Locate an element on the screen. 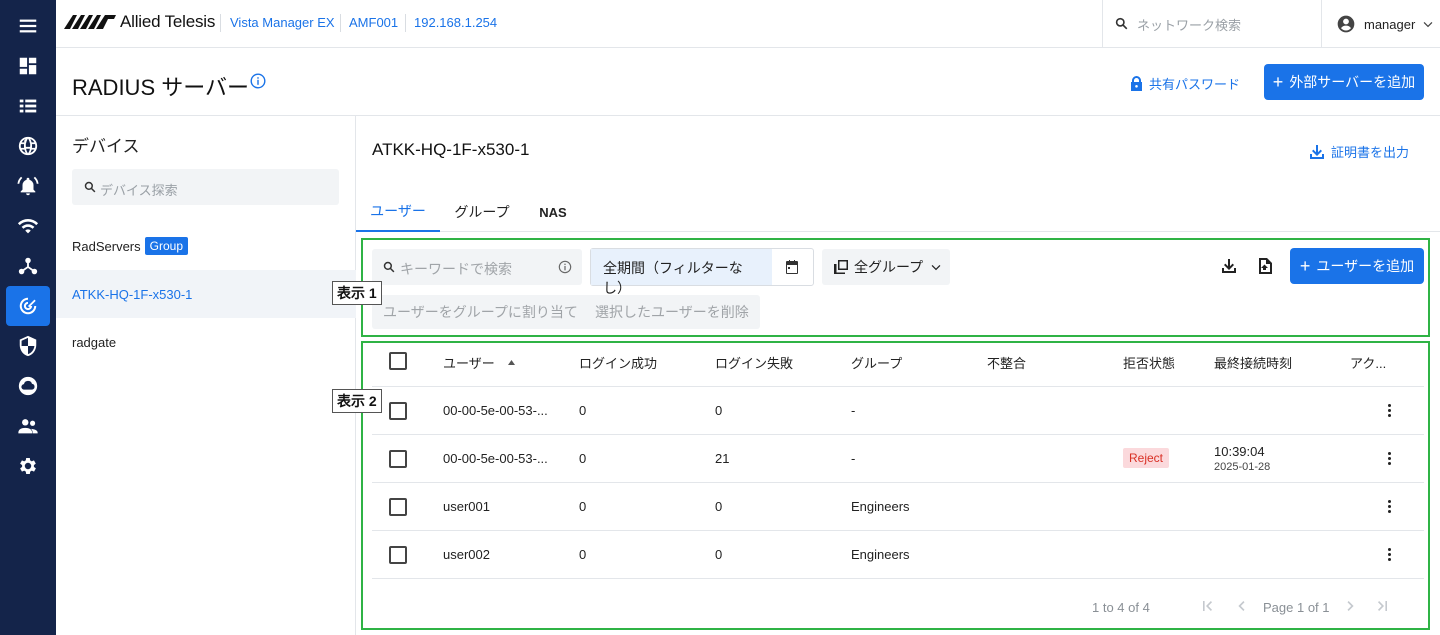  column-header-login-success: ログイン成功 is located at coordinates (618, 362).